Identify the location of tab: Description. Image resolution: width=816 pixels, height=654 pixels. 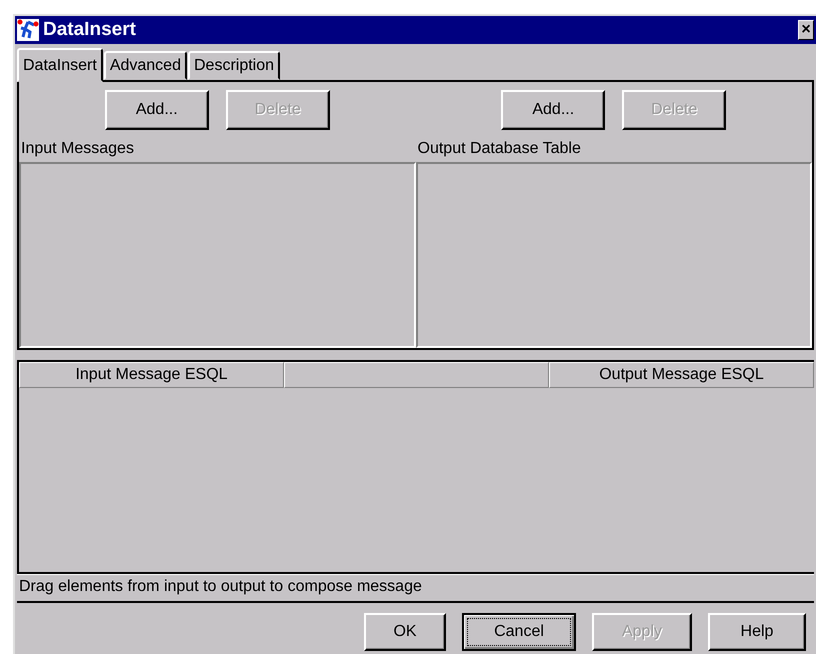
(234, 65).